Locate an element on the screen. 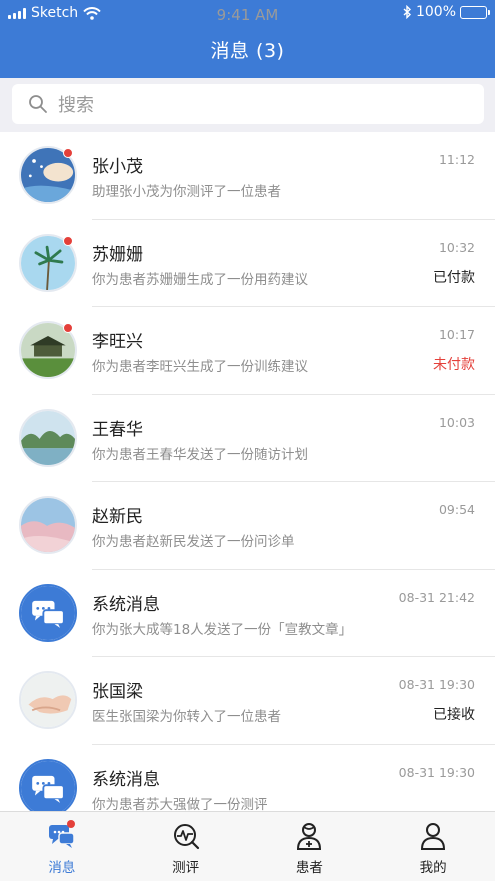  message-preview: 助理张小茂为你测评了一位患者 is located at coordinates (186, 192).